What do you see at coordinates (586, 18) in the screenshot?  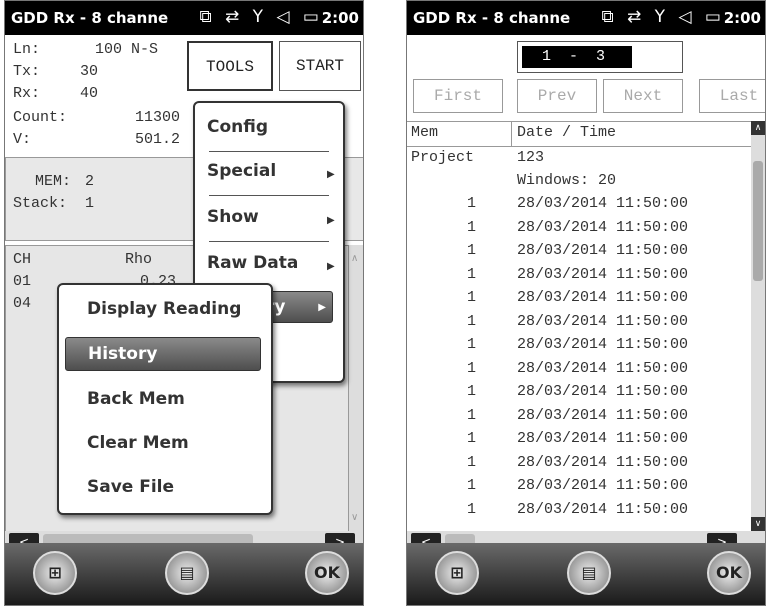 I see `status-bar: GDD Rx - 8 channe ⧉ ⇄ Y ◁ ▭ 2:00` at bounding box center [586, 18].